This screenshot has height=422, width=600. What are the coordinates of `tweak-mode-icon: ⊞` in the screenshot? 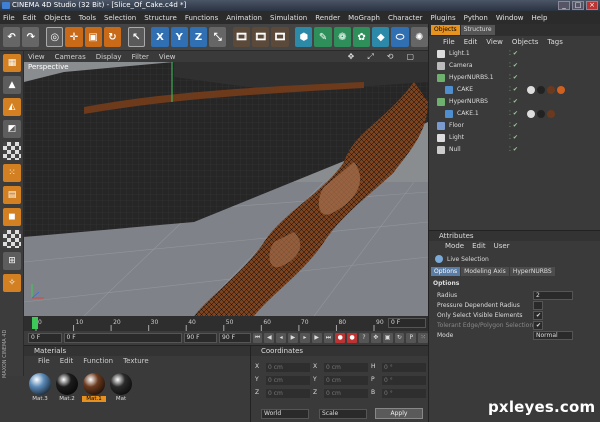 It's located at (12, 261).